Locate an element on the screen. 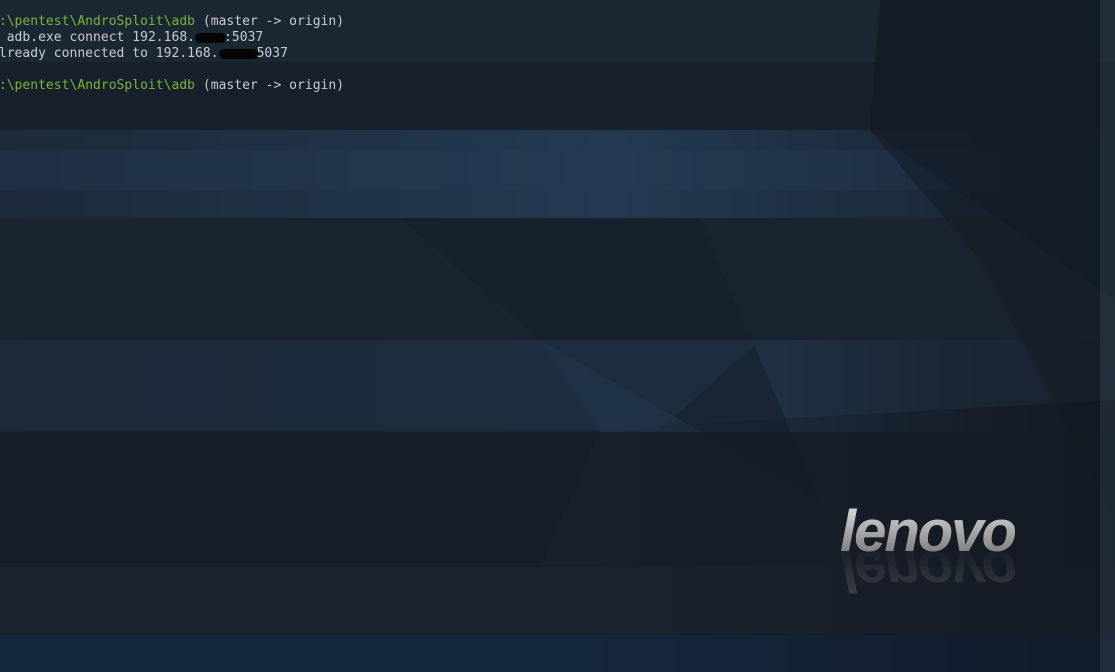 This screenshot has height=672, width=1115. output-text: already connected to 192.168. is located at coordinates (109, 53).